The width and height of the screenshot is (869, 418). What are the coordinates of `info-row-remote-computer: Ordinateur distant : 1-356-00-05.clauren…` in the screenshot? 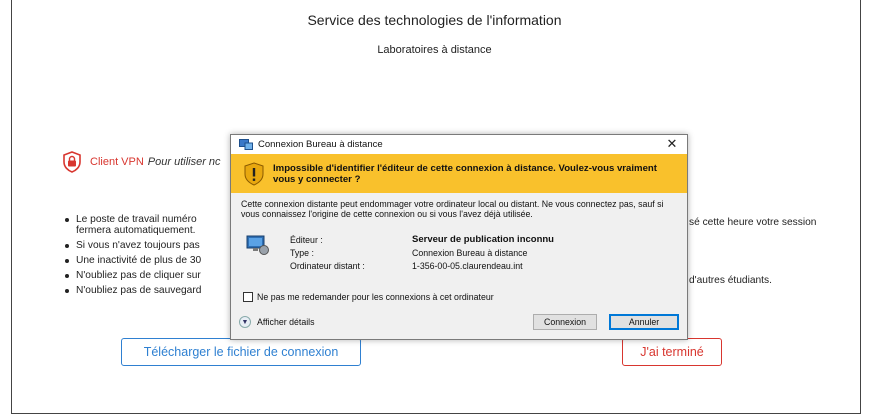 It's located at (422, 265).